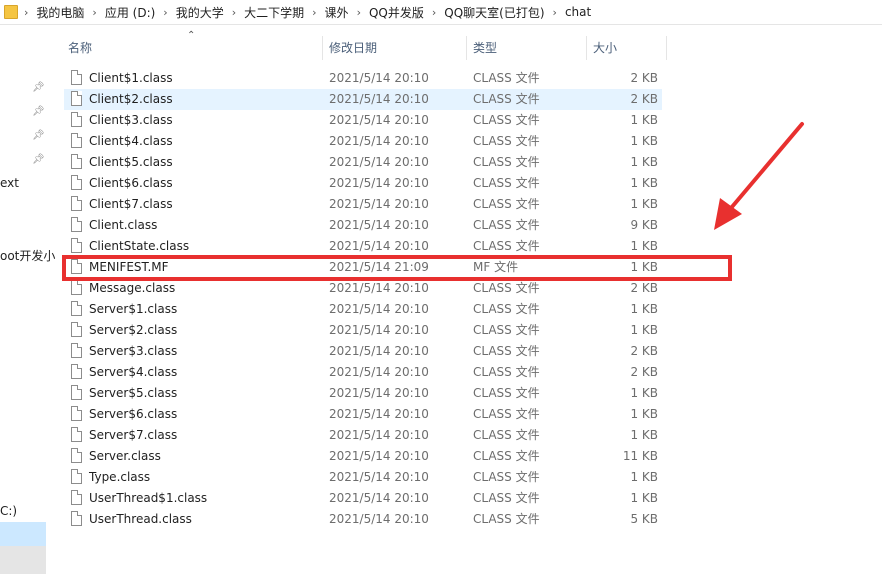 The height and width of the screenshot is (574, 882). Describe the element at coordinates (148, 498) in the screenshot. I see `file-name: UserThread$1.class` at that location.